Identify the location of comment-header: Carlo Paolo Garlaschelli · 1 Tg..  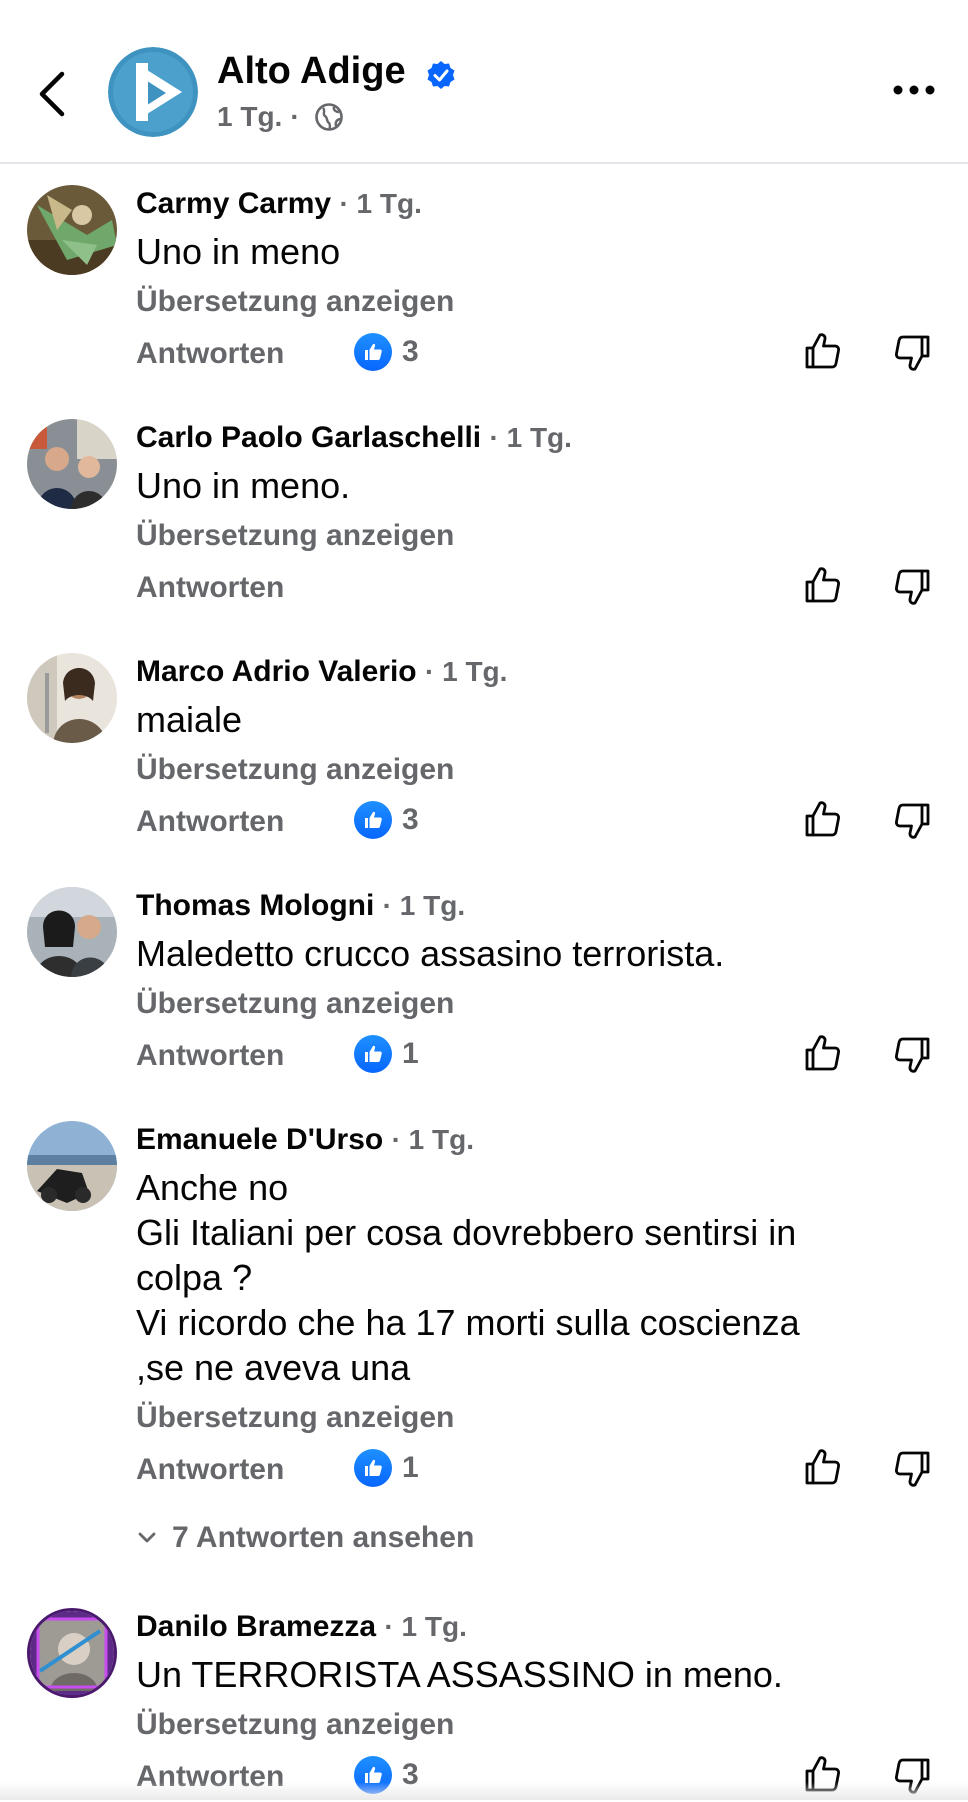
(354, 438).